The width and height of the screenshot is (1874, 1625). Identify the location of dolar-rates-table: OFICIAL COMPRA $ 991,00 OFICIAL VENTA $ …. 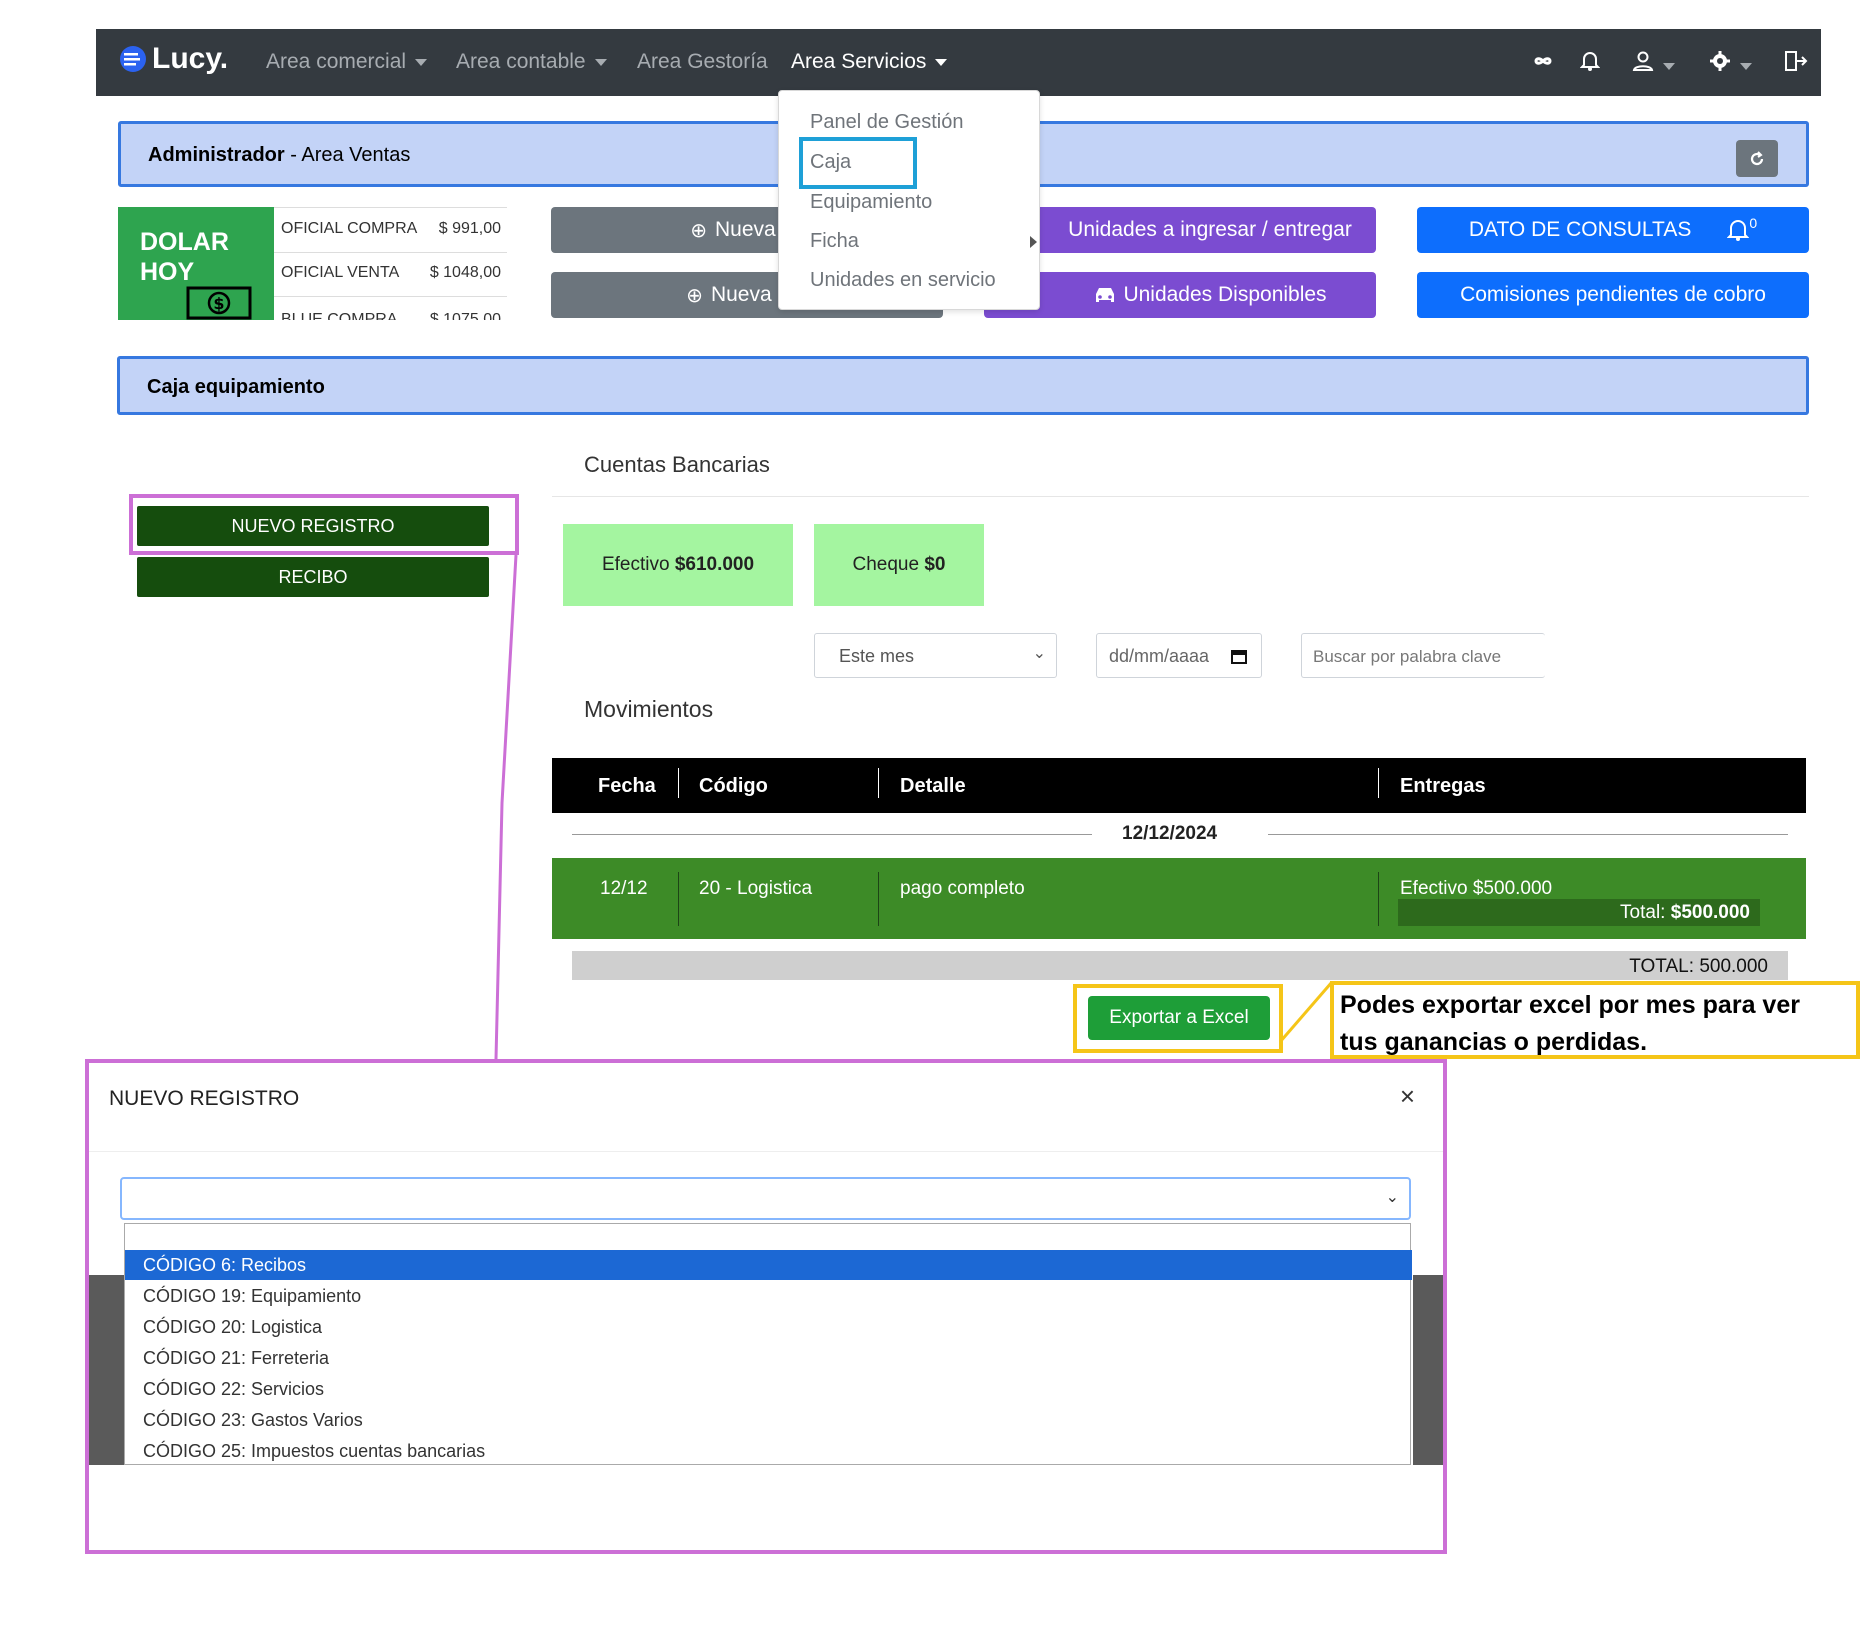
(390, 263).